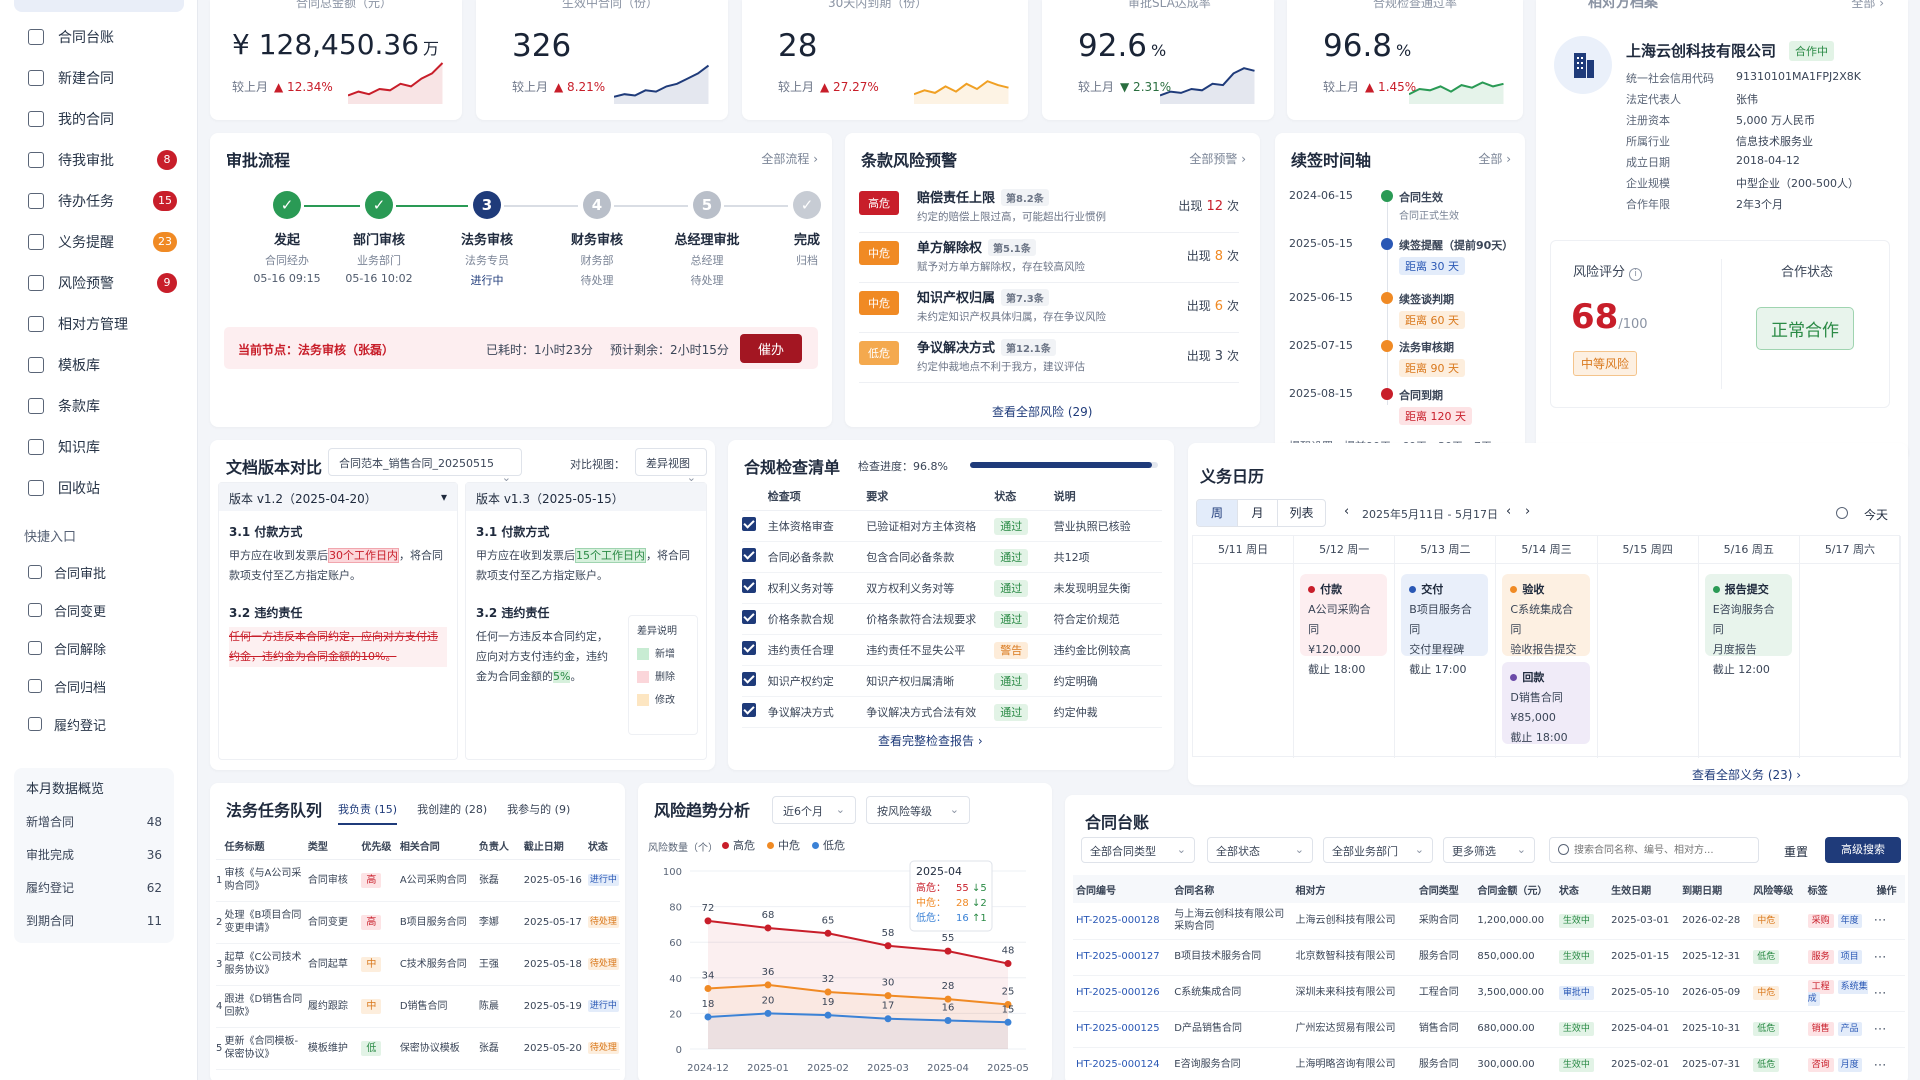  I want to click on reset-button: 重置, so click(1796, 851).